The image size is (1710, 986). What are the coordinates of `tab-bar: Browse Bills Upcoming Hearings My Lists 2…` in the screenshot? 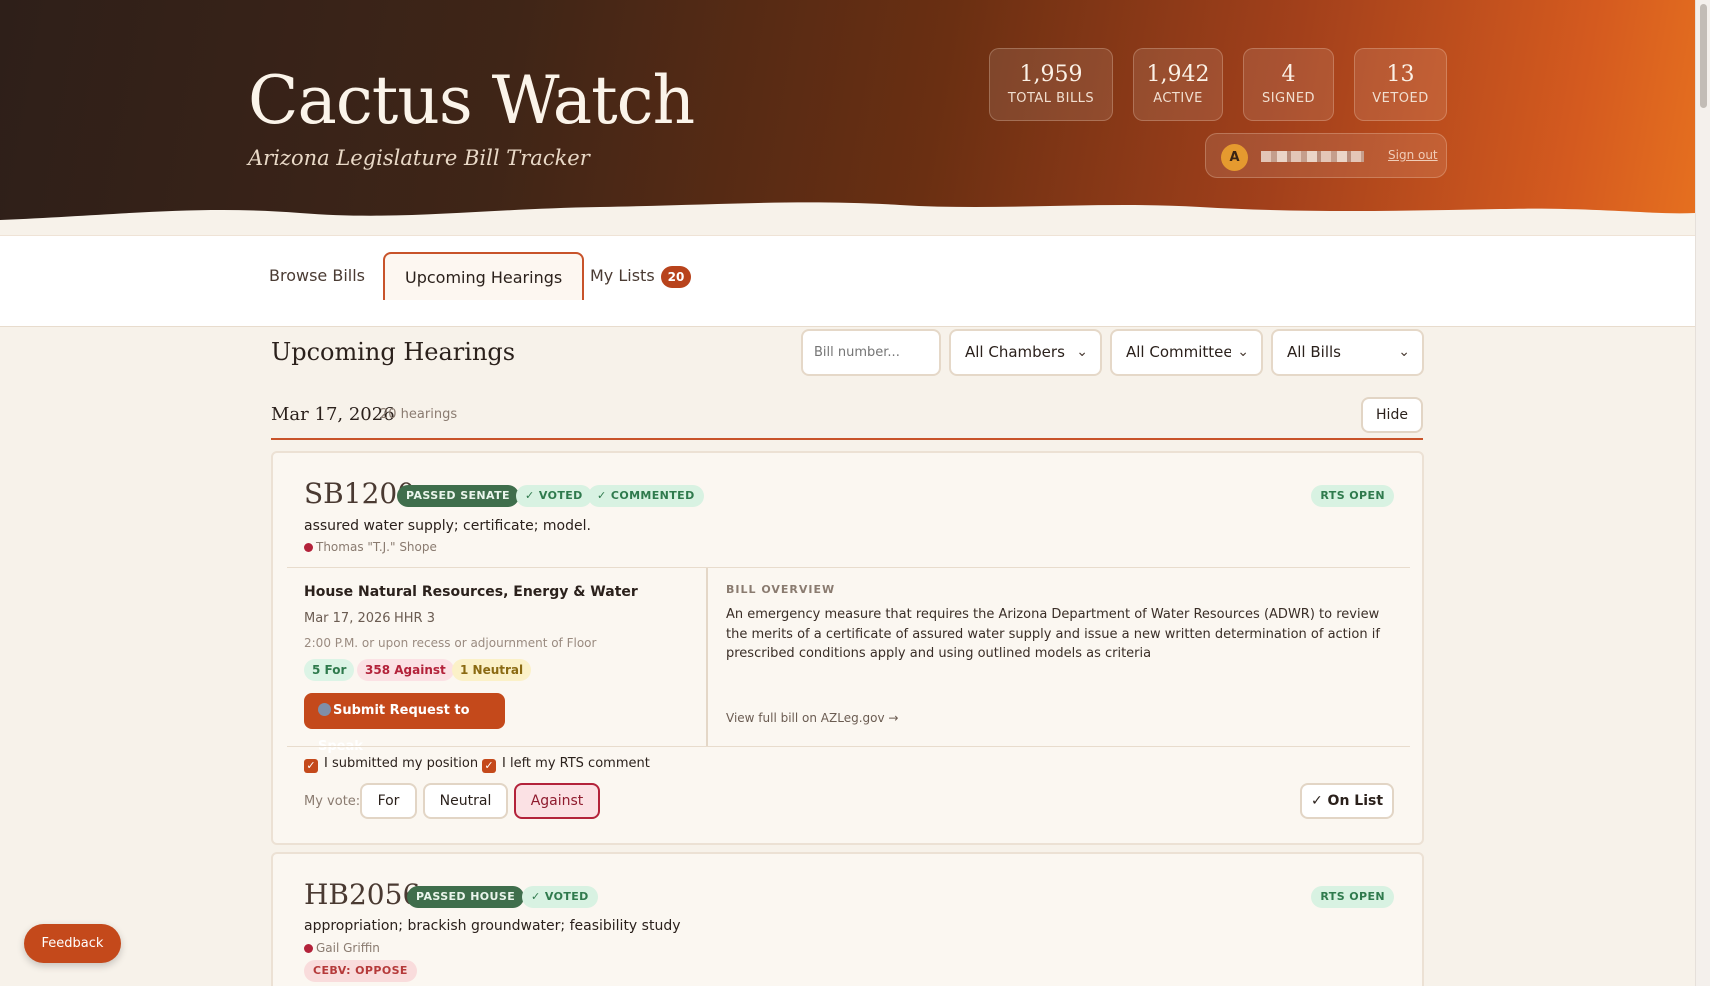 It's located at (847, 281).